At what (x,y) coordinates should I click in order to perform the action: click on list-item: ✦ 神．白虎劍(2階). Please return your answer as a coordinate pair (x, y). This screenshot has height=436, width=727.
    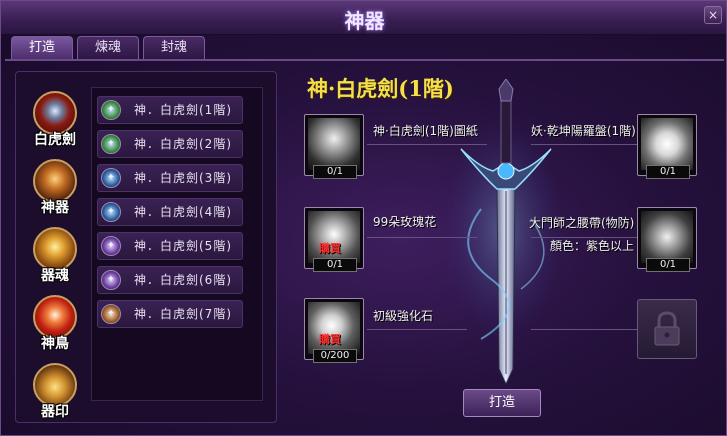
    Looking at the image, I should click on (170, 144).